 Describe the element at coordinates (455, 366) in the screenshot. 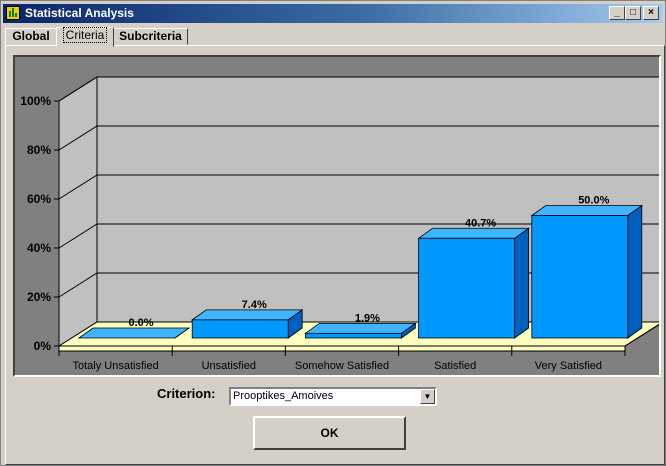

I see `x-category-label: Satisfied` at that location.